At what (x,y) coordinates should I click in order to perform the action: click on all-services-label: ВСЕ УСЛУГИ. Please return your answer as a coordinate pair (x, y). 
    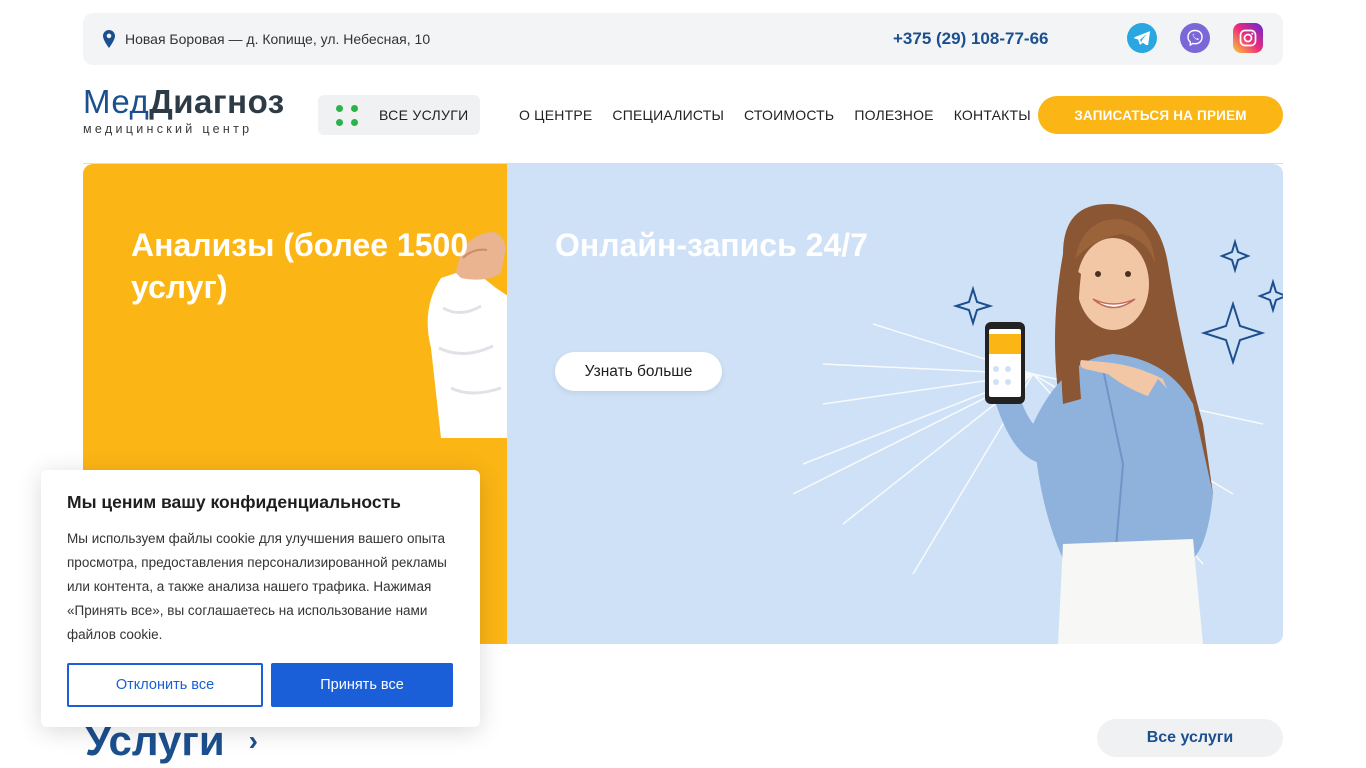
    Looking at the image, I should click on (424, 115).